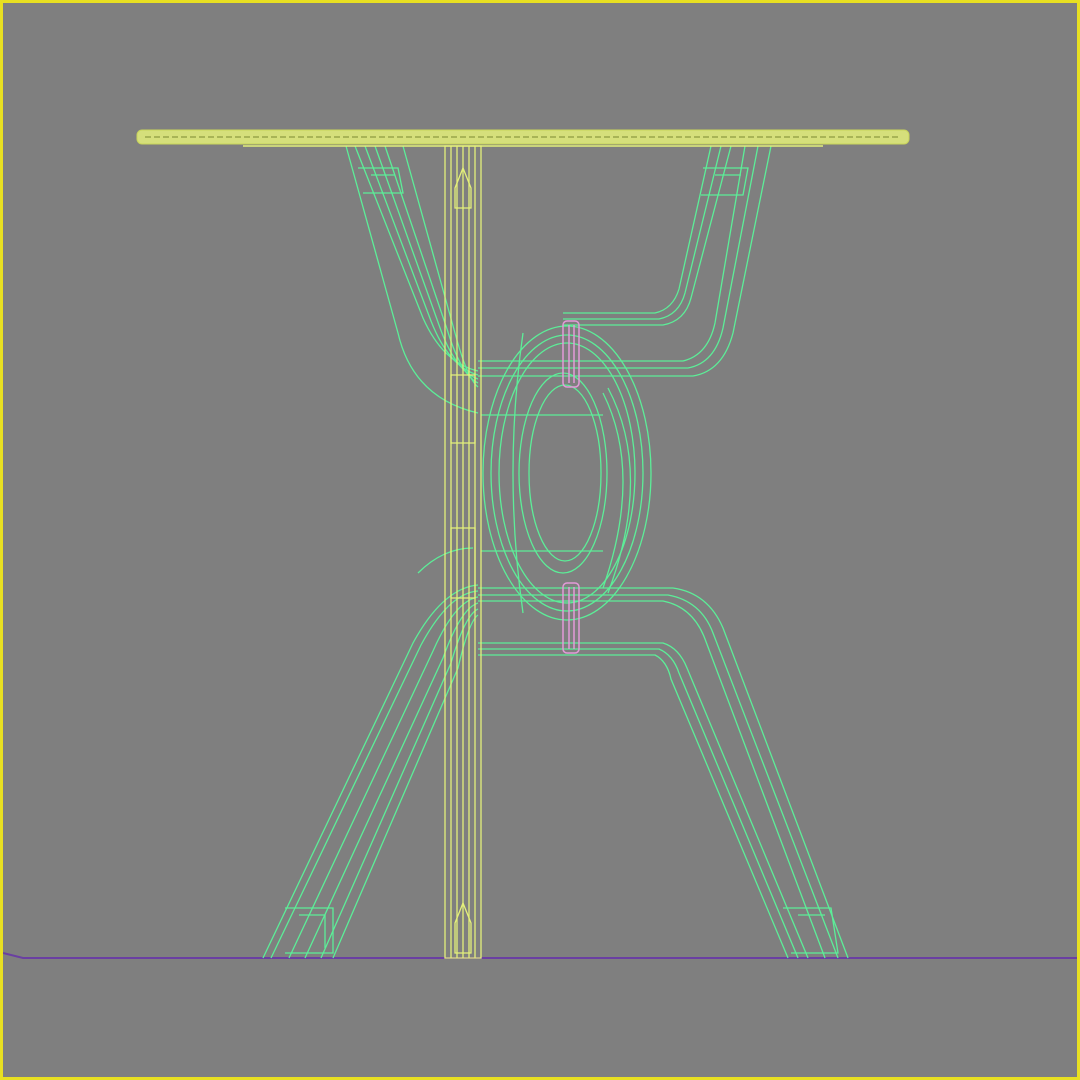 This screenshot has height=1080, width=1080. I want to click on ground-line, so click(540, 955).